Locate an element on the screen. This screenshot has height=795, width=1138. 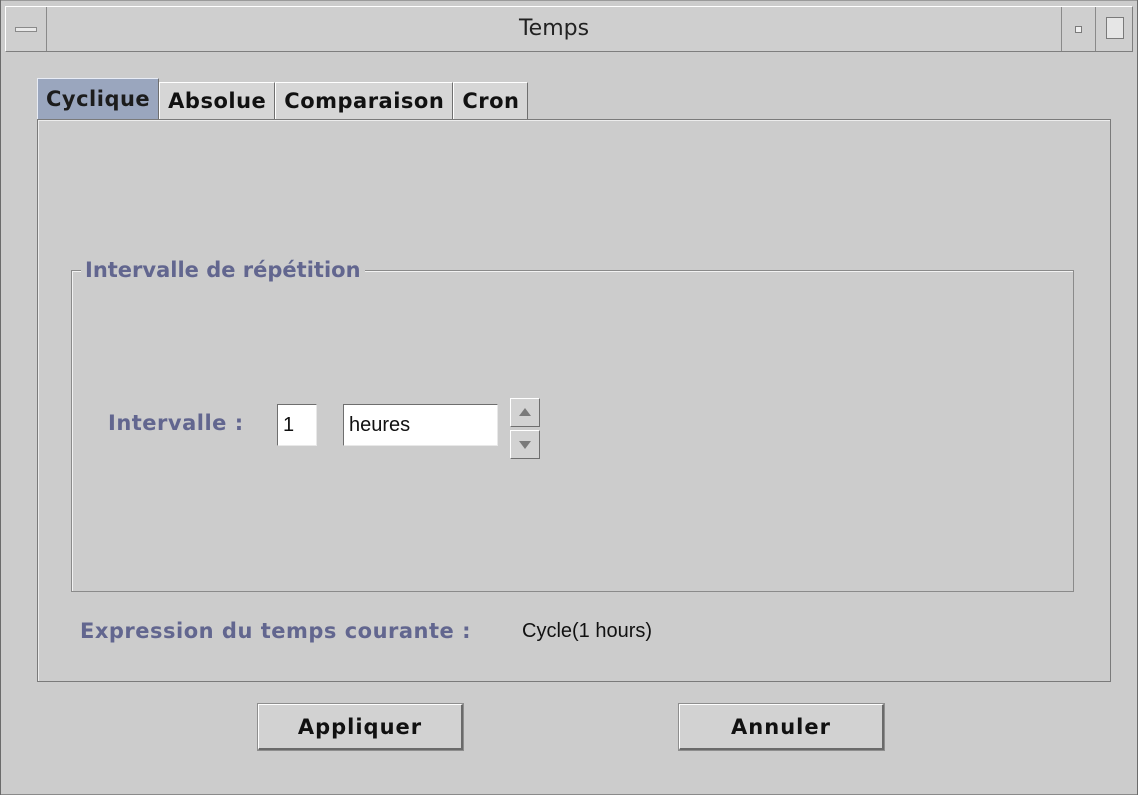
interval-unit-field: heures is located at coordinates (420, 425).